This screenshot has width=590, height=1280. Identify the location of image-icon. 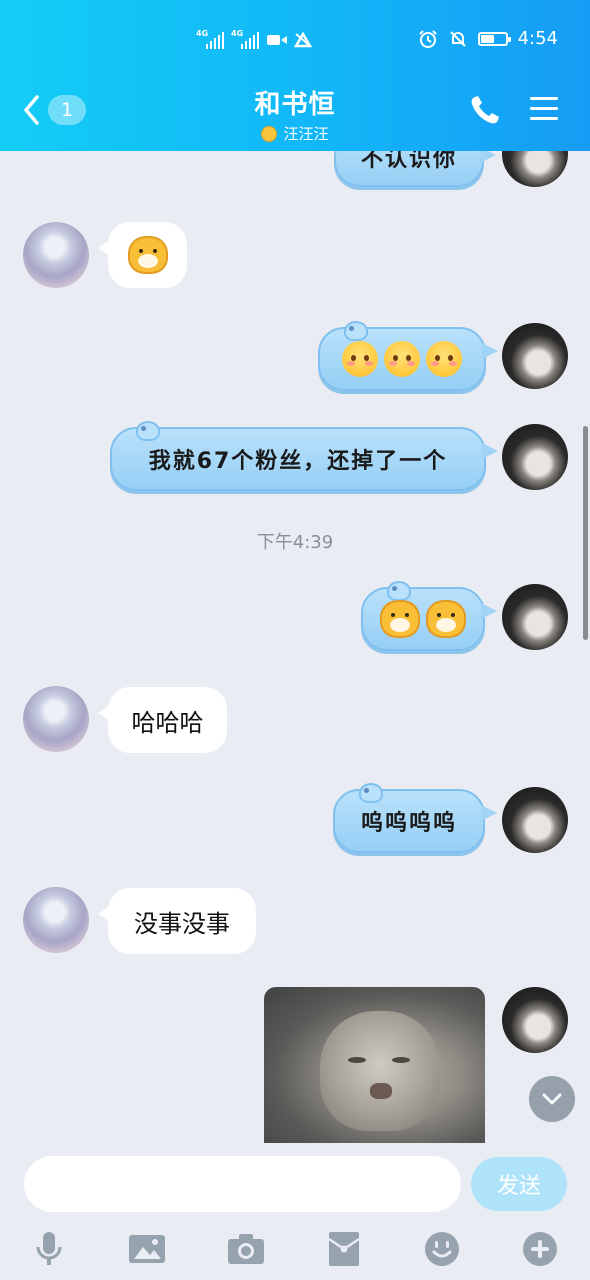
(147, 1249).